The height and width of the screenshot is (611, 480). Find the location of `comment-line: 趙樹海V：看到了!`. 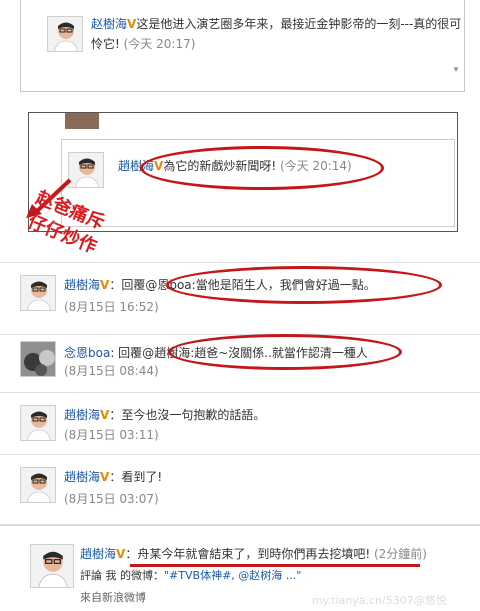

comment-line: 趙樹海V：看到了! is located at coordinates (113, 477).